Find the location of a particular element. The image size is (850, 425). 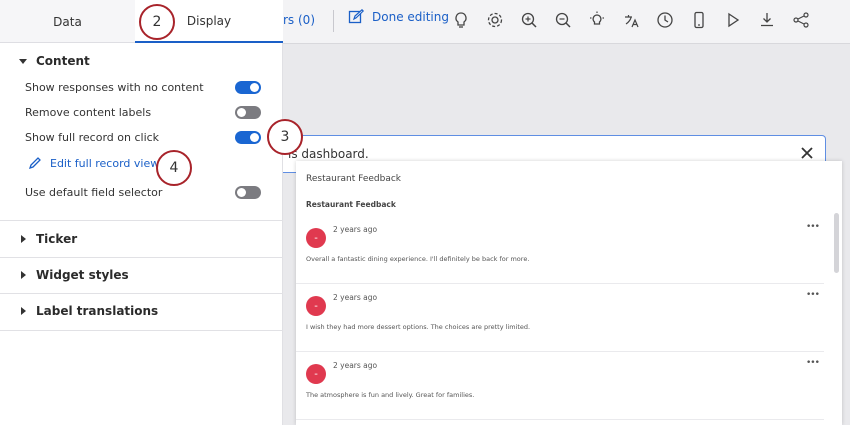

done-editing-button: Done editing is located at coordinates (398, 17).